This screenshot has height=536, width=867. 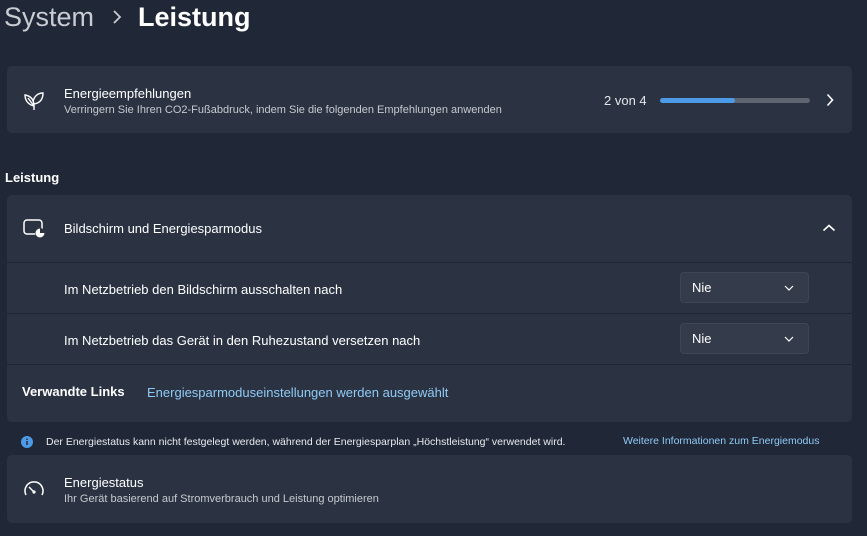 What do you see at coordinates (702, 287) in the screenshot?
I see `screen-off-value: Nie` at bounding box center [702, 287].